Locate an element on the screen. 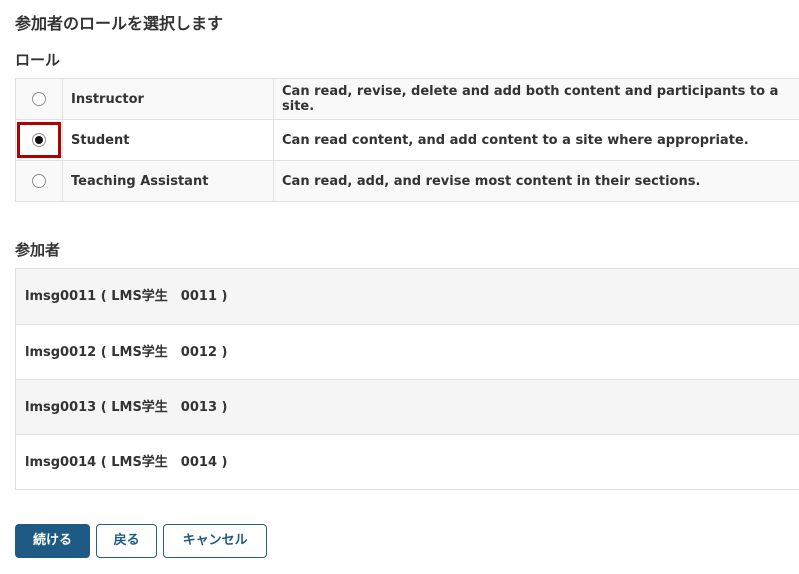 This screenshot has width=799, height=574. participant-item: lmsg0013 ( LMS学生 0013 ) is located at coordinates (407, 406).